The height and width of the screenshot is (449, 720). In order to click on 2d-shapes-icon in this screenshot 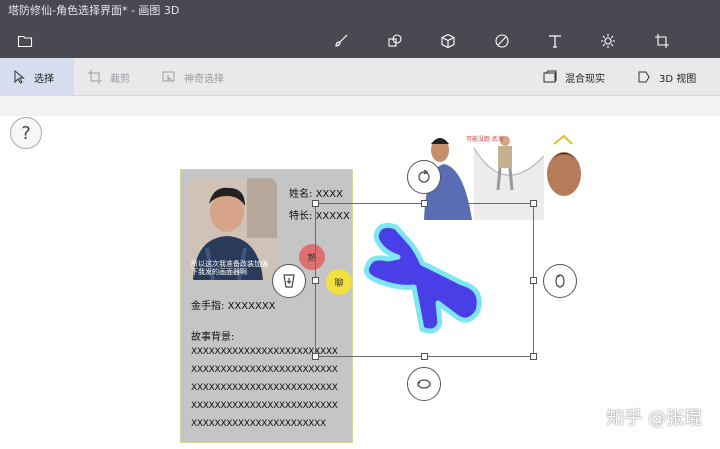, I will do `click(395, 41)`.